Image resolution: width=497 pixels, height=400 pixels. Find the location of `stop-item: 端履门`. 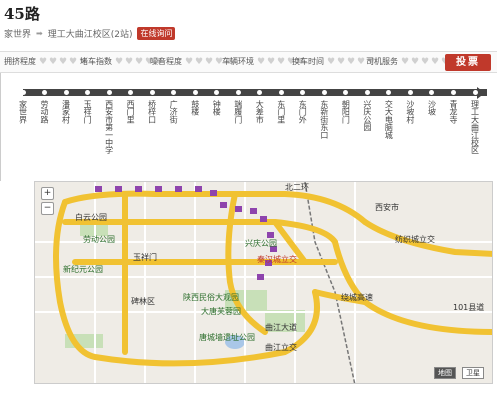

stop-item: 端履门 is located at coordinates (238, 106).